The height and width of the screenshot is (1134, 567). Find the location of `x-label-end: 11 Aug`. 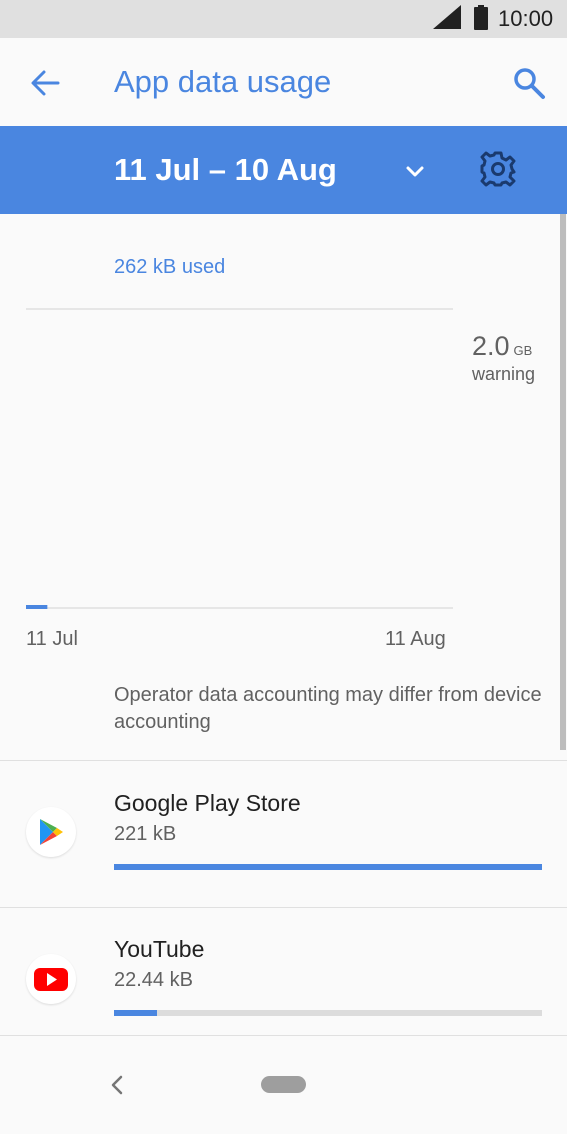

x-label-end: 11 Aug is located at coordinates (415, 639).